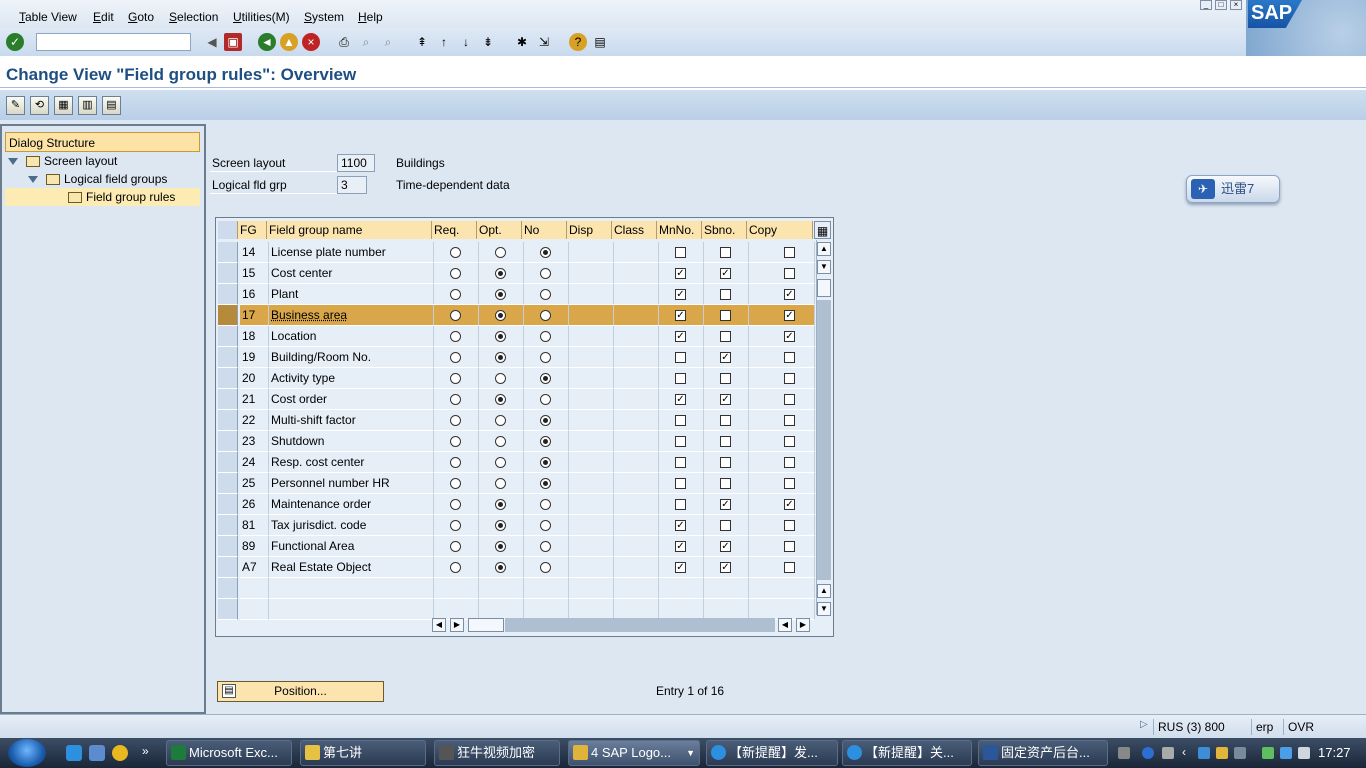  What do you see at coordinates (803, 625) in the screenshot?
I see `scroll-right-icon: ▶` at bounding box center [803, 625].